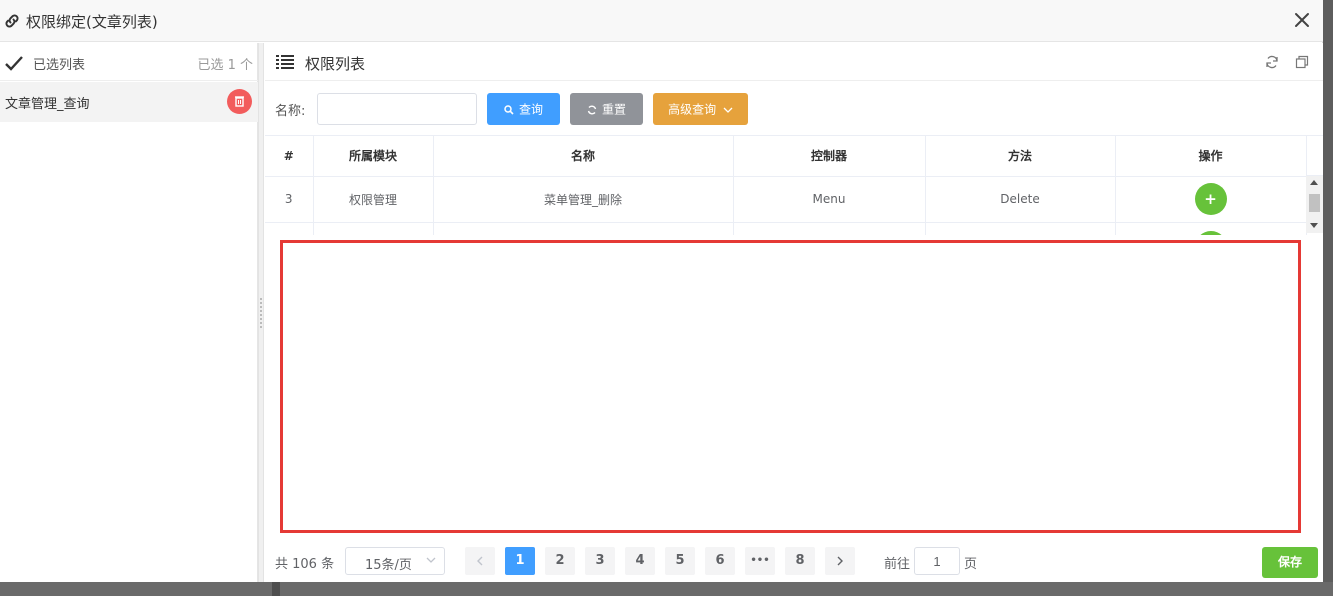  Describe the element at coordinates (1302, 62) in the screenshot. I see `restore-window-icon` at that location.